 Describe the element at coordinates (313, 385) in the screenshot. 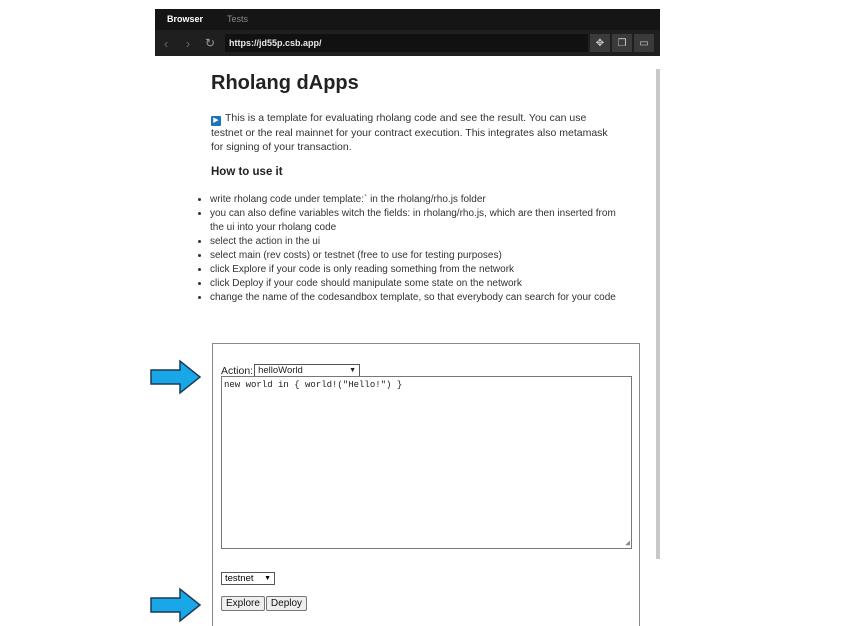

I see `code-text: new world in { world!("Hello!") }` at that location.